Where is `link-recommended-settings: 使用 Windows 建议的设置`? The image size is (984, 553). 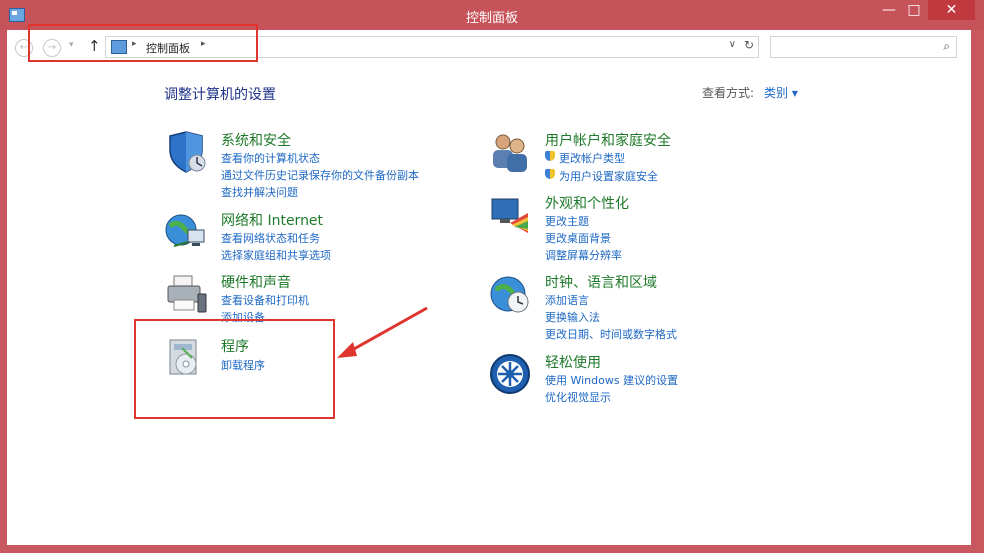 link-recommended-settings: 使用 Windows 建议的设置 is located at coordinates (611, 380).